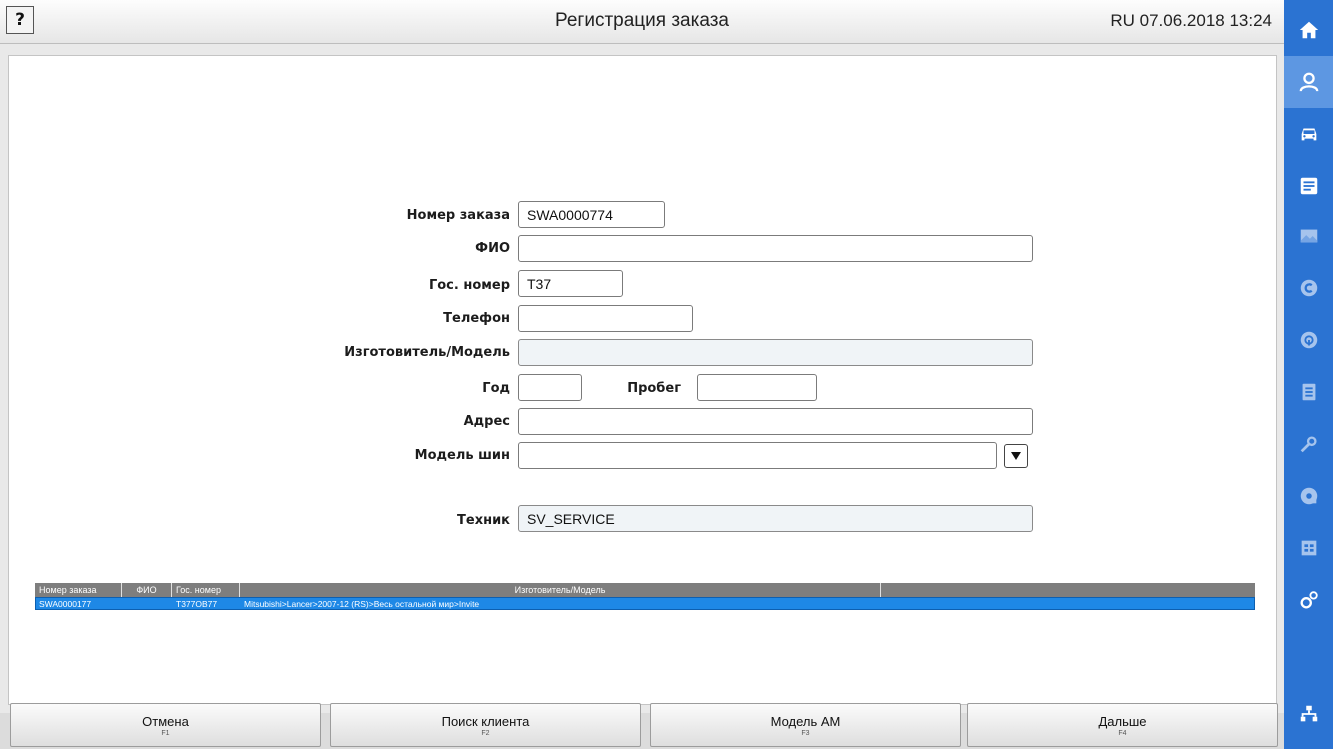  Describe the element at coordinates (1068, 603) in the screenshot. I see `cell-extra` at that location.